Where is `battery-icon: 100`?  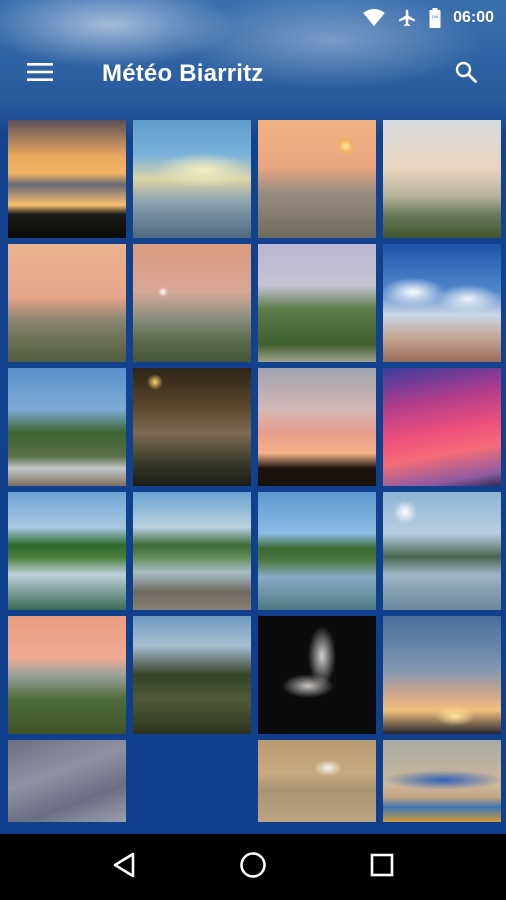
battery-icon: 100 is located at coordinates (435, 18).